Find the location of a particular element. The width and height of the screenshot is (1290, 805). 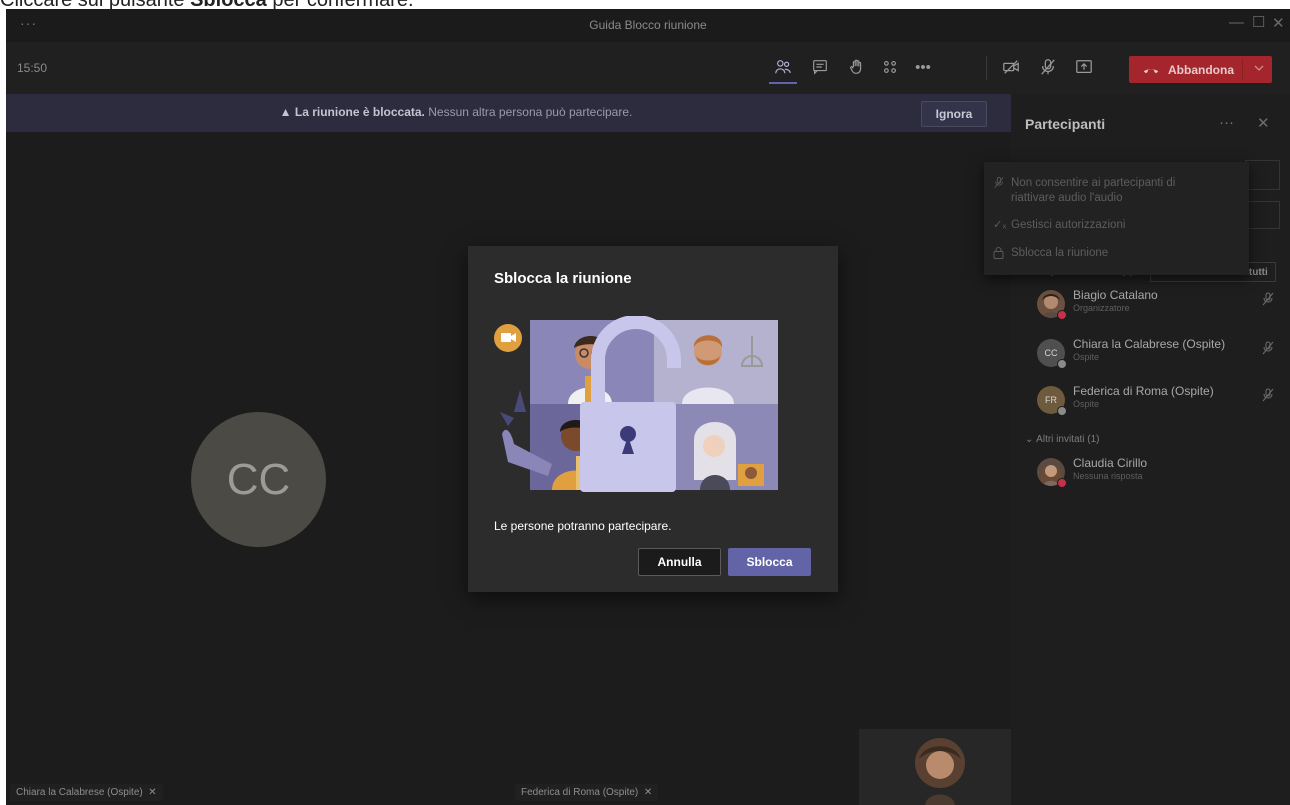

chevron-down-icon is located at coordinates (1259, 68).